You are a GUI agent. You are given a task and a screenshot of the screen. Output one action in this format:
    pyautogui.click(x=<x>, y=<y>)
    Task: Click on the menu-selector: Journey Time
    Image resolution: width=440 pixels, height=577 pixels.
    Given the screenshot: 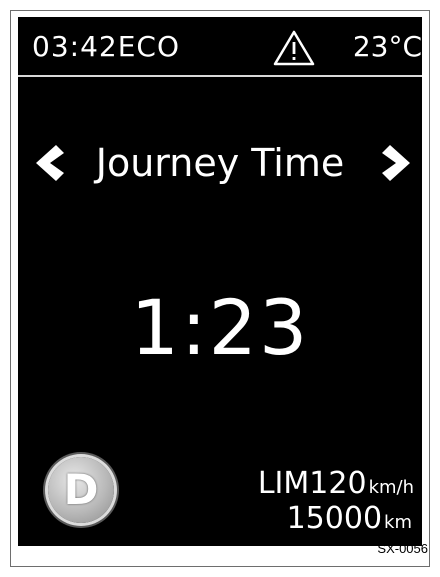 What is the action you would take?
    pyautogui.click(x=220, y=164)
    